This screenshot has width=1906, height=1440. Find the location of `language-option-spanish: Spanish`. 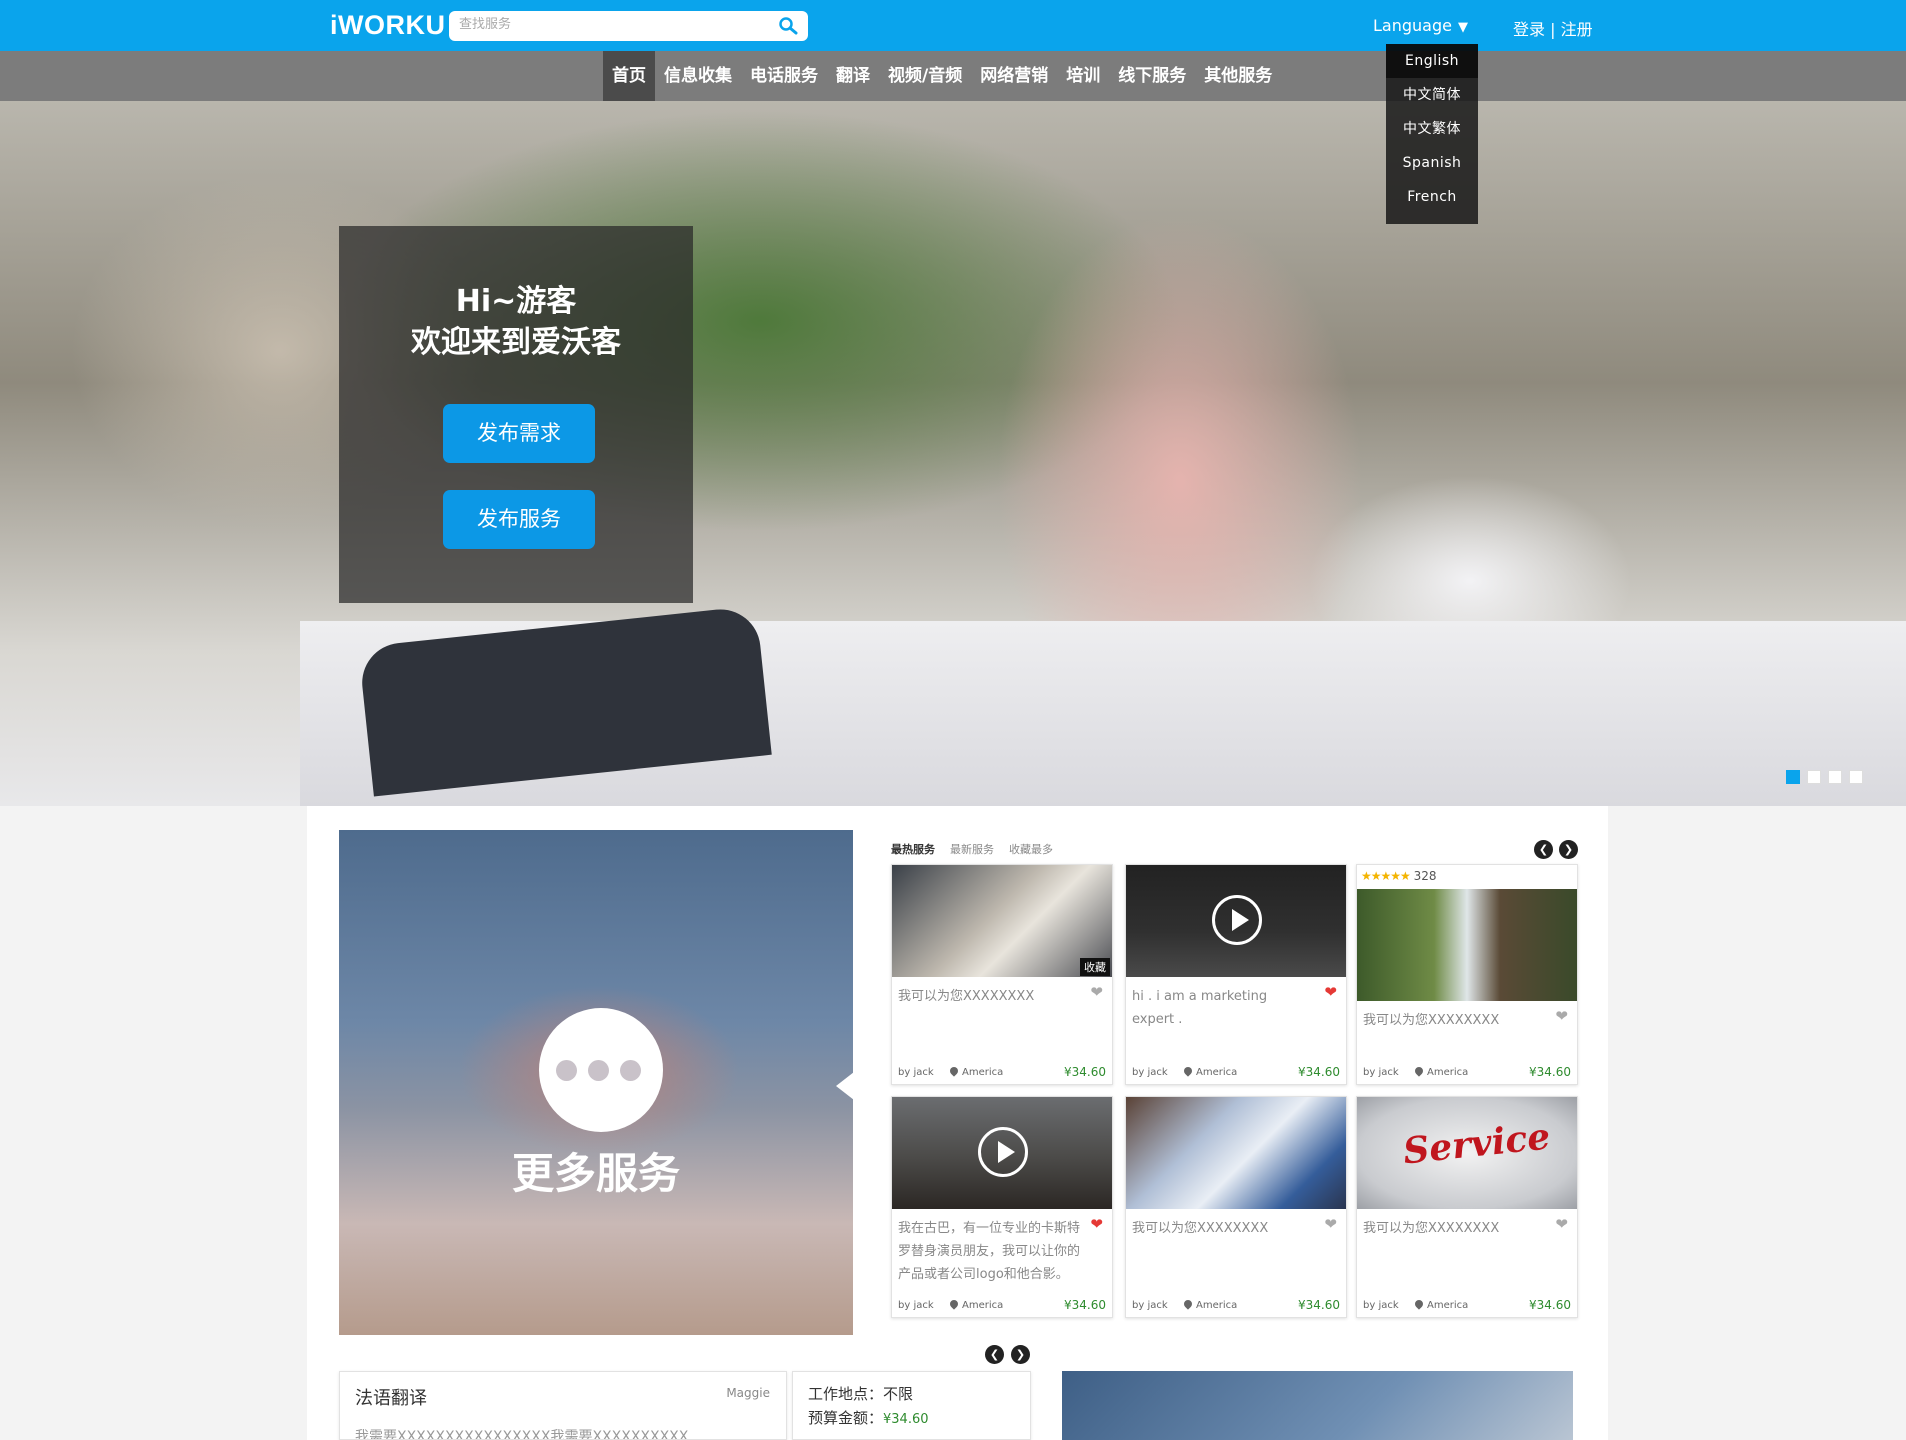

language-option-spanish: Spanish is located at coordinates (1432, 163).